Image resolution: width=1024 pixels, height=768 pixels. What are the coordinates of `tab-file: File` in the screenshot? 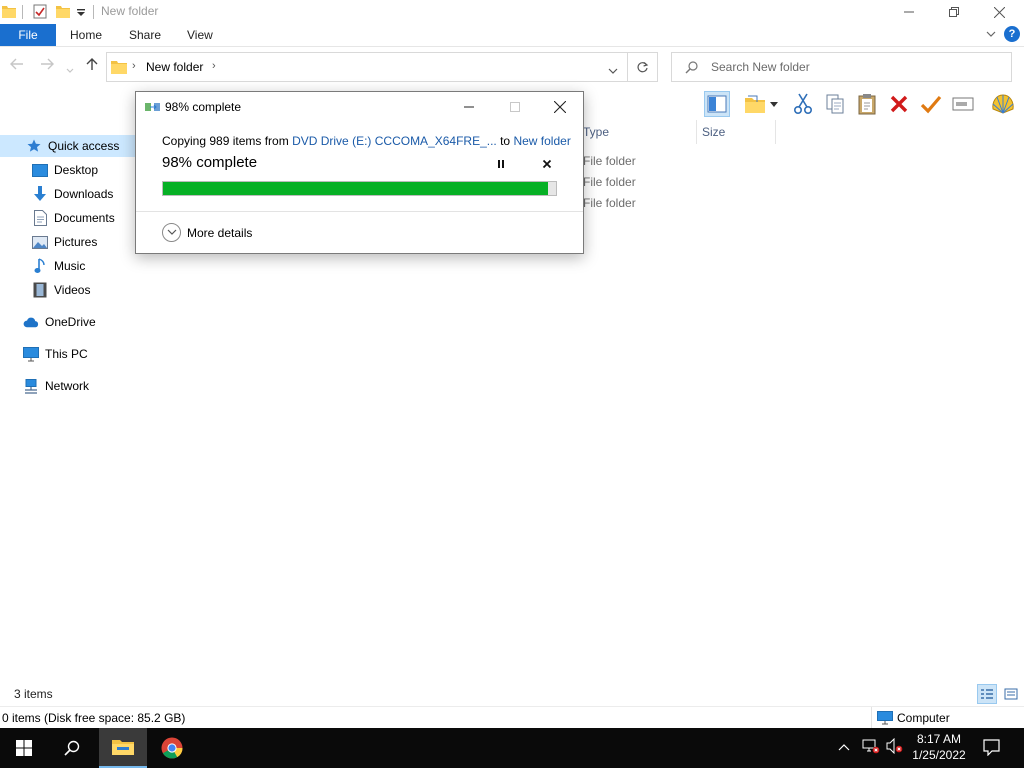 It's located at (28, 35).